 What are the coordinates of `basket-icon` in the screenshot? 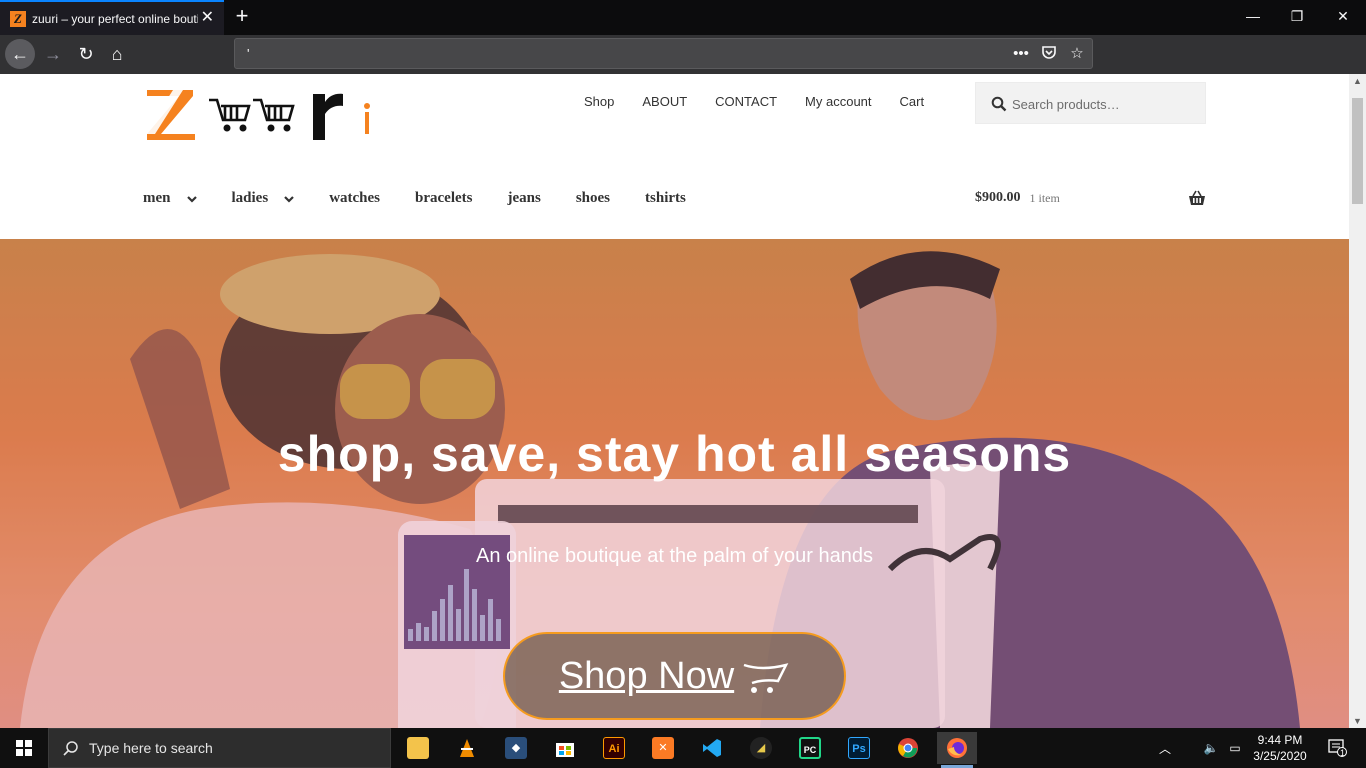 It's located at (1197, 197).